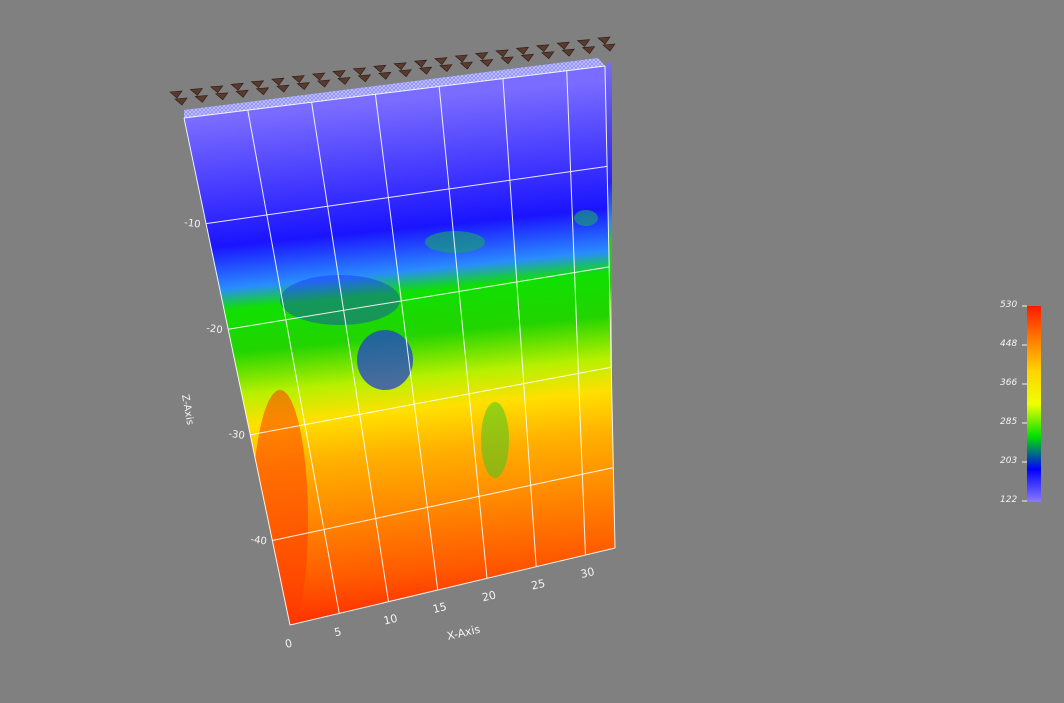  What do you see at coordinates (1009, 305) in the screenshot?
I see `colorbar-label-max: 530` at bounding box center [1009, 305].